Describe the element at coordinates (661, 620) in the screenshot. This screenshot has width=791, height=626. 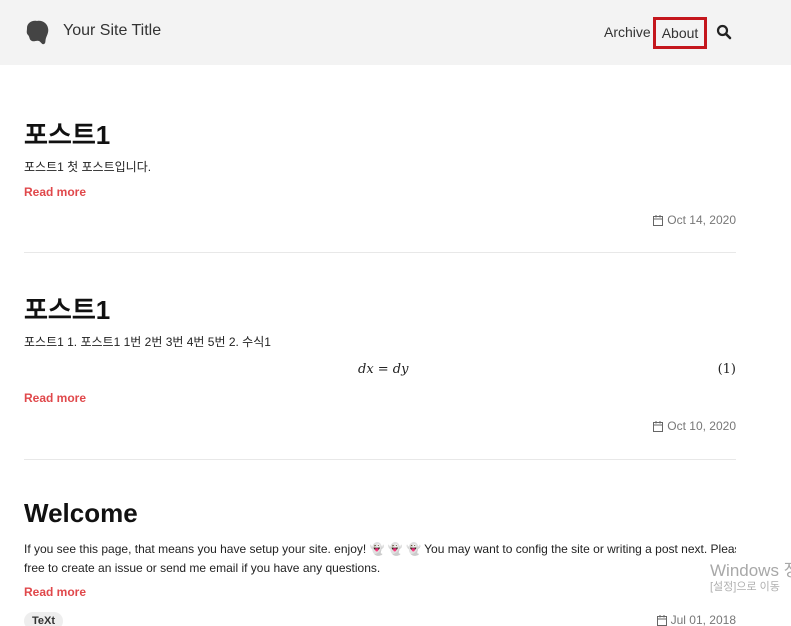
I see `calendar-icon` at that location.